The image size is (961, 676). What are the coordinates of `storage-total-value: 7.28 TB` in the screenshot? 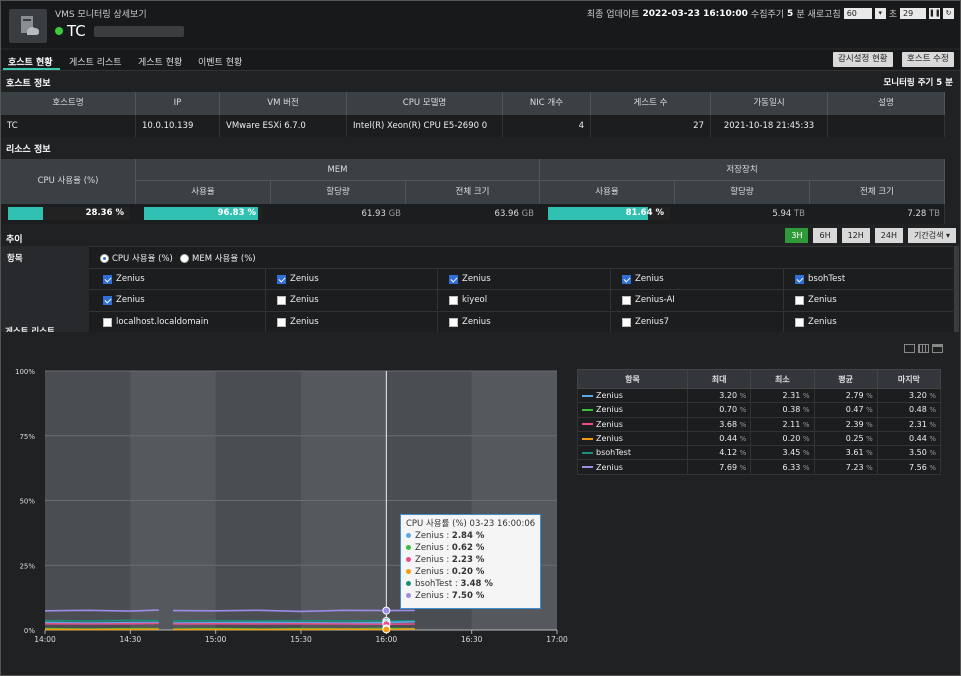 It's located at (923, 214).